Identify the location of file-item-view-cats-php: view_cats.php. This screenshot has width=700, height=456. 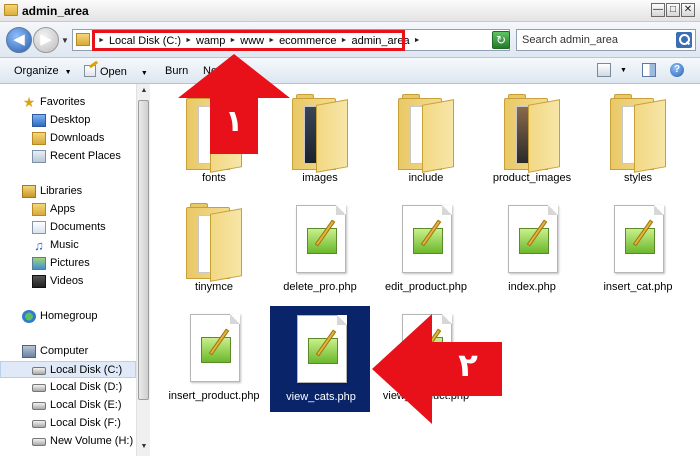
(320, 359).